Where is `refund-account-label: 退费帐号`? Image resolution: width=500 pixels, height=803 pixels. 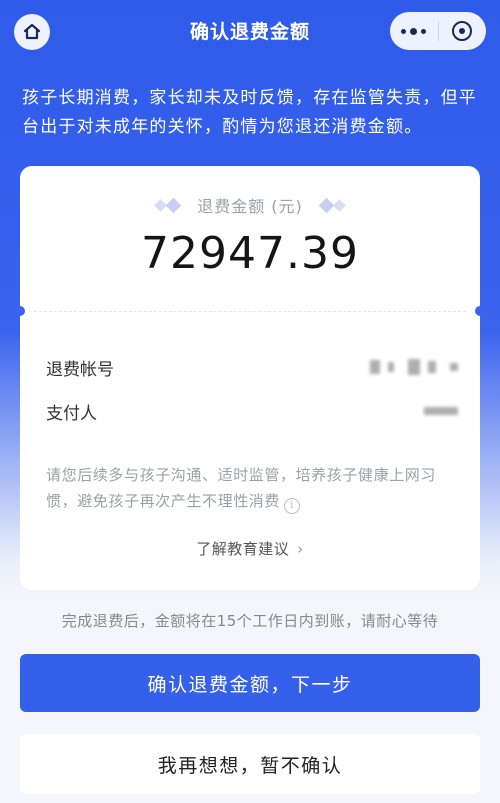
refund-account-label: 退费帐号 is located at coordinates (80, 369).